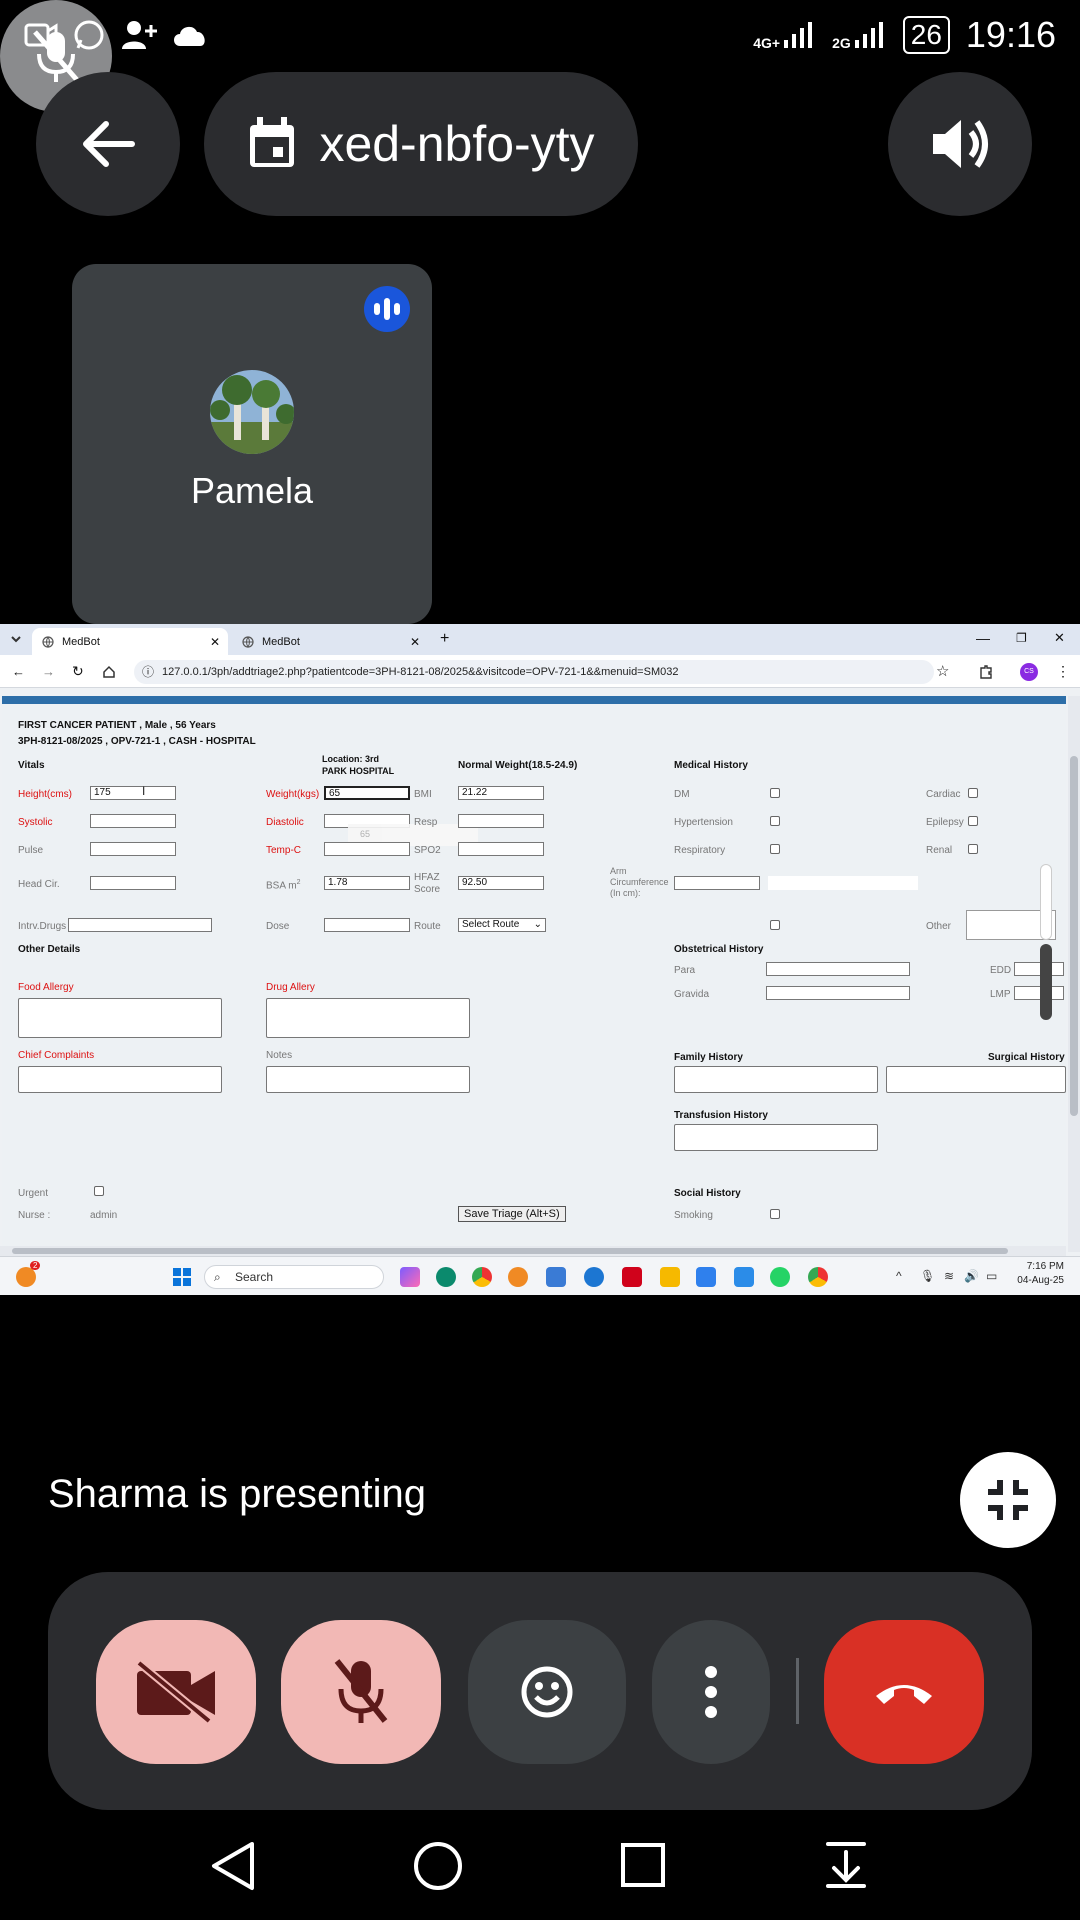 The width and height of the screenshot is (1080, 1920). What do you see at coordinates (182, 1277) in the screenshot?
I see `windows-start-icon` at bounding box center [182, 1277].